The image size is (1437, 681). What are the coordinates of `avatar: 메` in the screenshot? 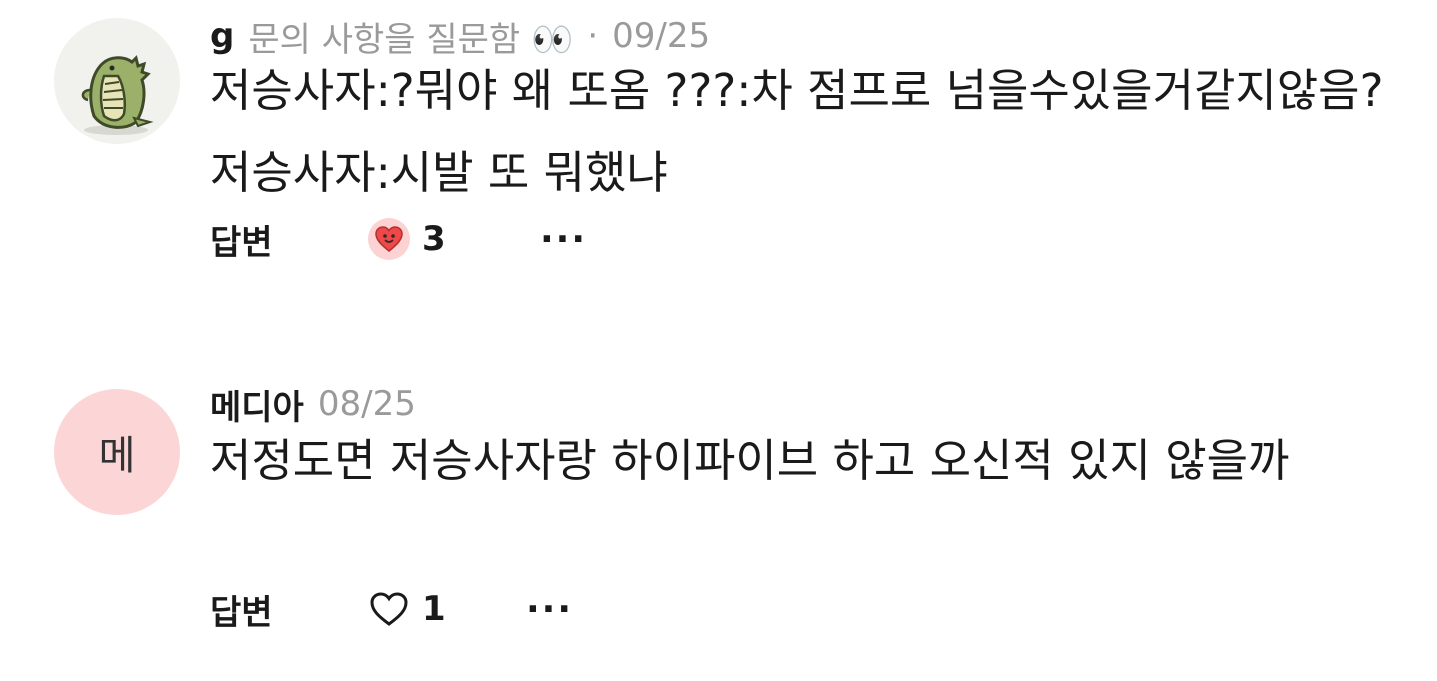 It's located at (117, 452).